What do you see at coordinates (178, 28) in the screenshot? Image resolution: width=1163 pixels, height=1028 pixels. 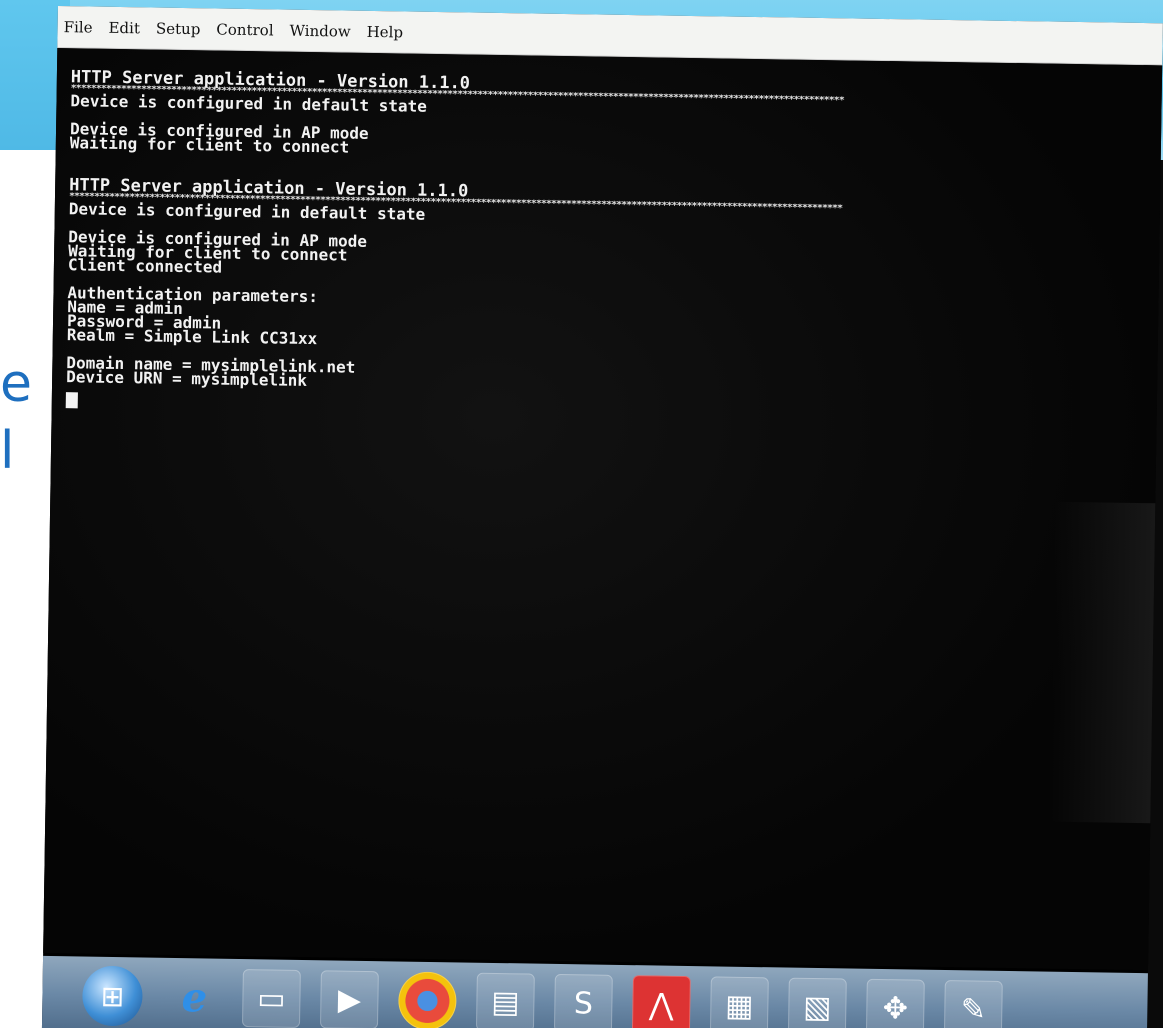 I see `menu-setup: Setup` at bounding box center [178, 28].